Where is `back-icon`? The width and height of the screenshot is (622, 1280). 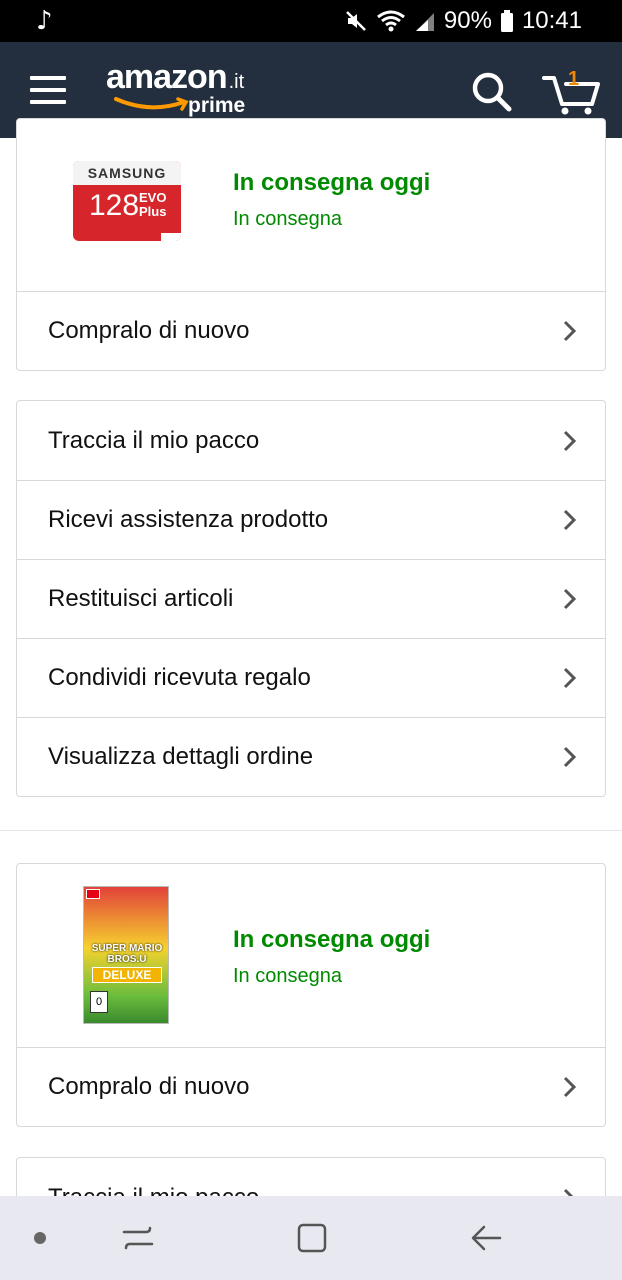 back-icon is located at coordinates (486, 1238).